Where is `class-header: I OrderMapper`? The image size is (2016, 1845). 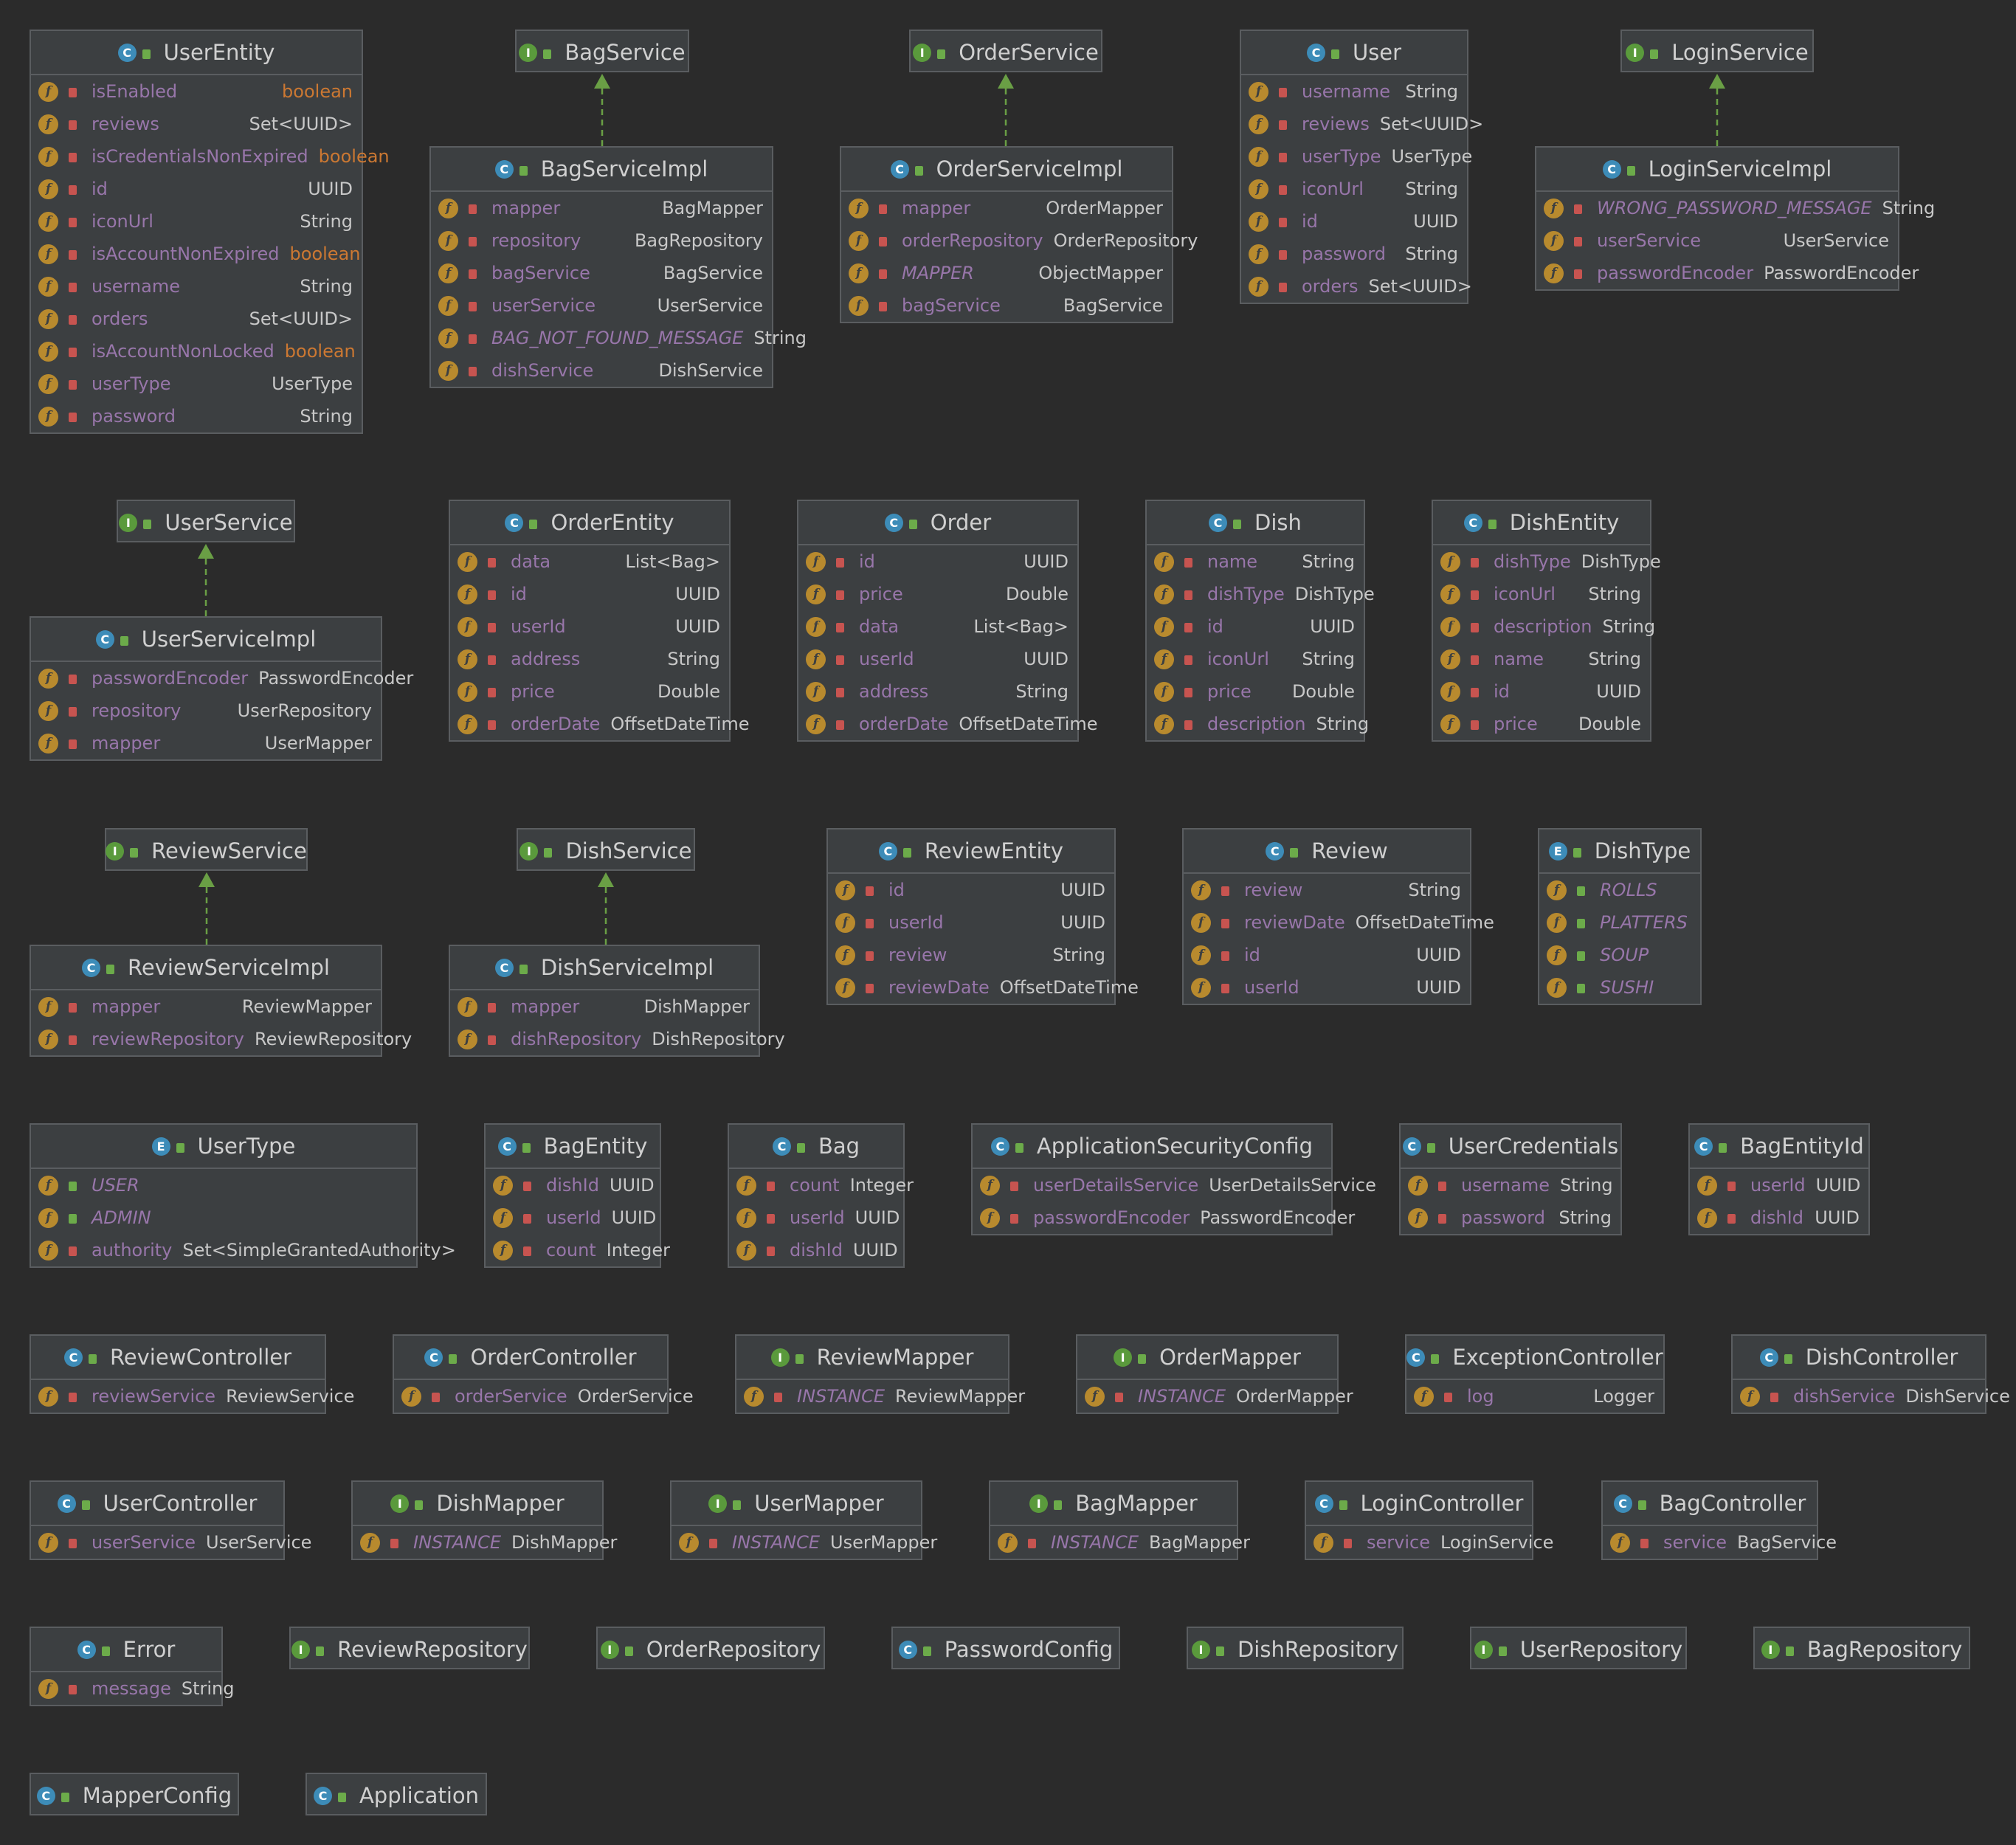 class-header: I OrderMapper is located at coordinates (1207, 1358).